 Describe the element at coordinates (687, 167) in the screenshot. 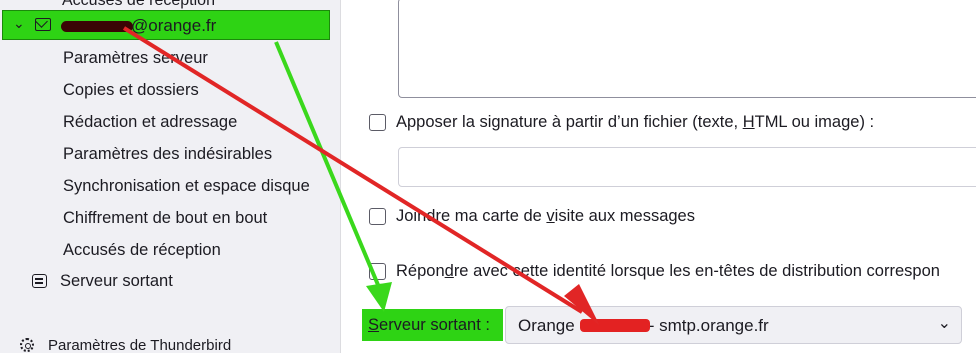

I see `signature-file-input` at that location.